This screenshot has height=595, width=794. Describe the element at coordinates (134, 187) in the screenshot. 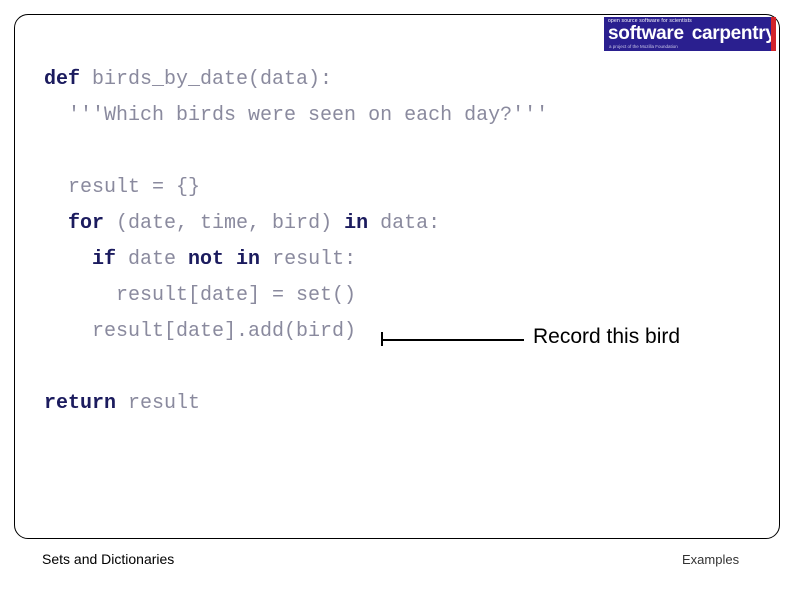

I see `code-text: result = {}` at that location.